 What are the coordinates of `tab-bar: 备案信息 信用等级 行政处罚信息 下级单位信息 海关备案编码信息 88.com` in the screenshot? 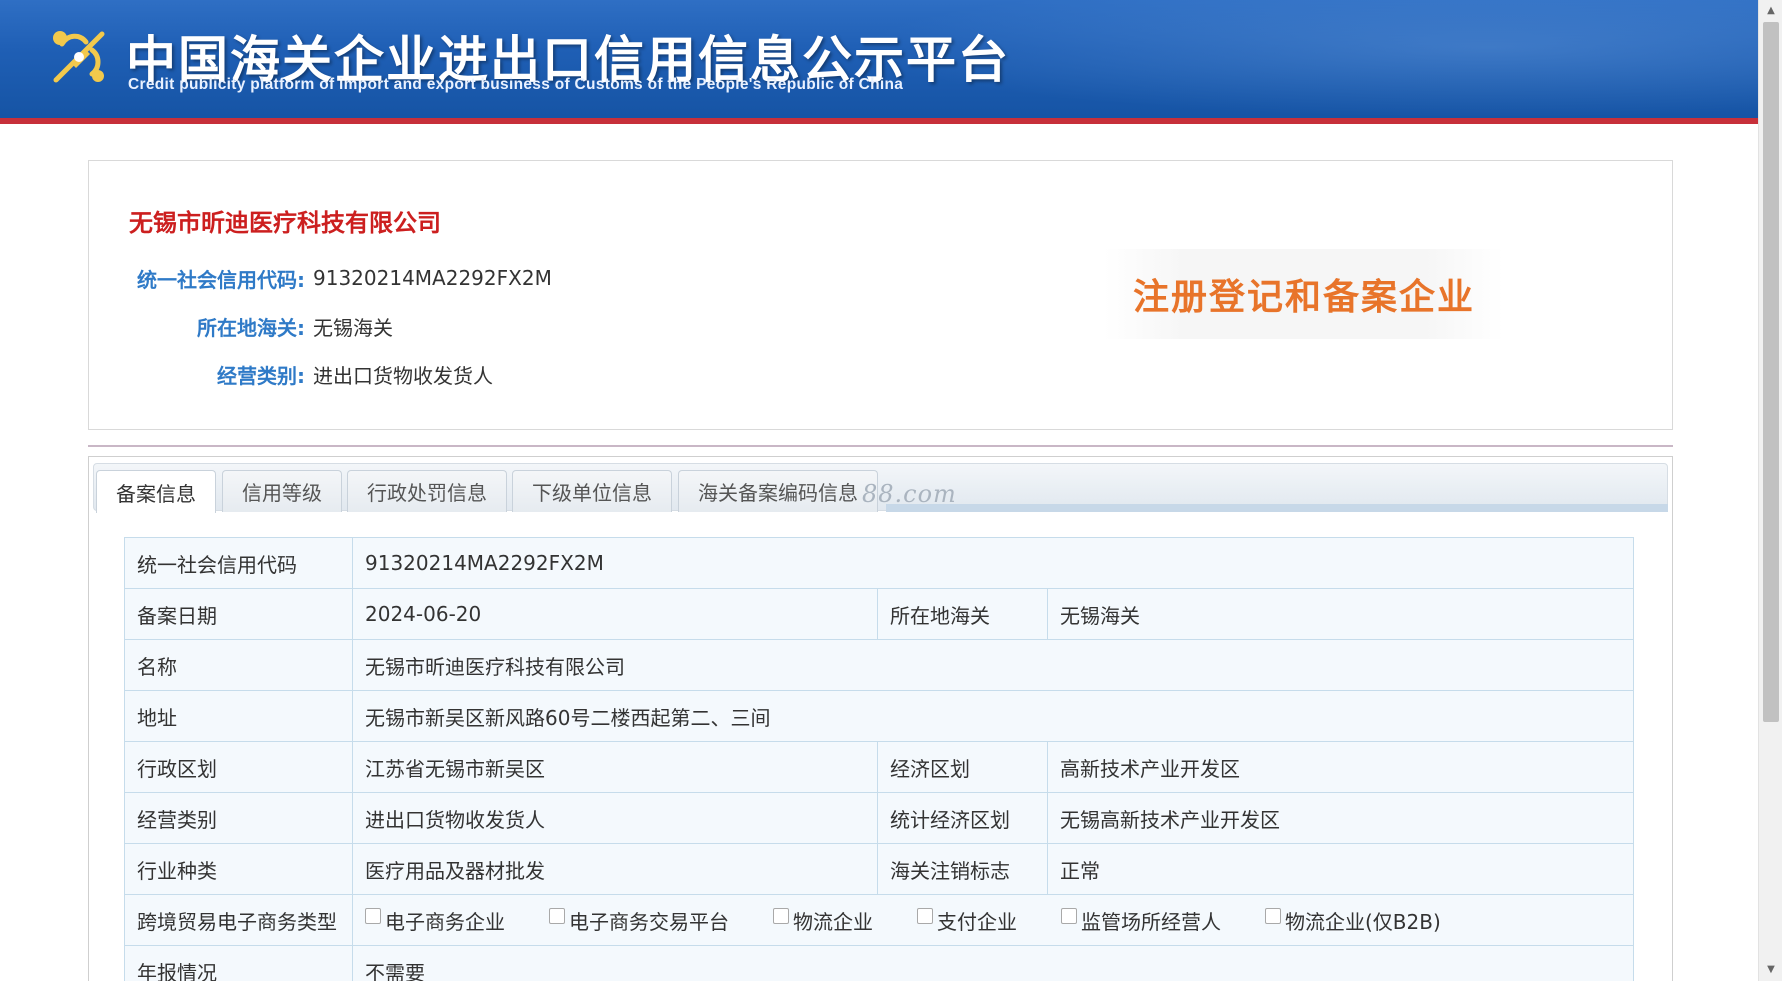 It's located at (880, 488).